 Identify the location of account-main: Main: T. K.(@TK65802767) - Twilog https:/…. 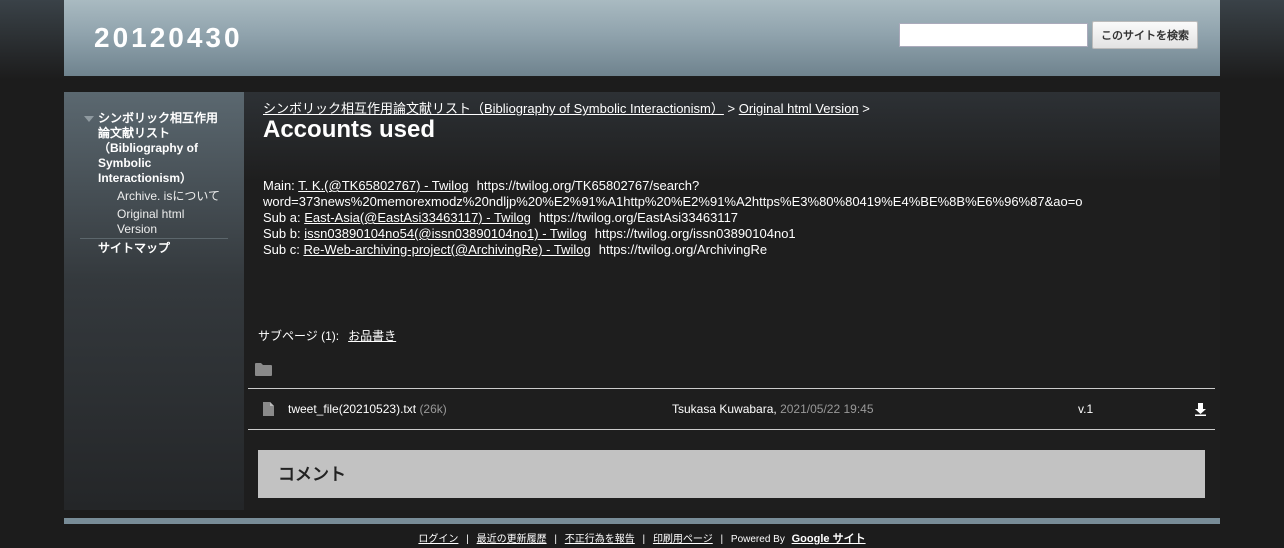
(673, 186).